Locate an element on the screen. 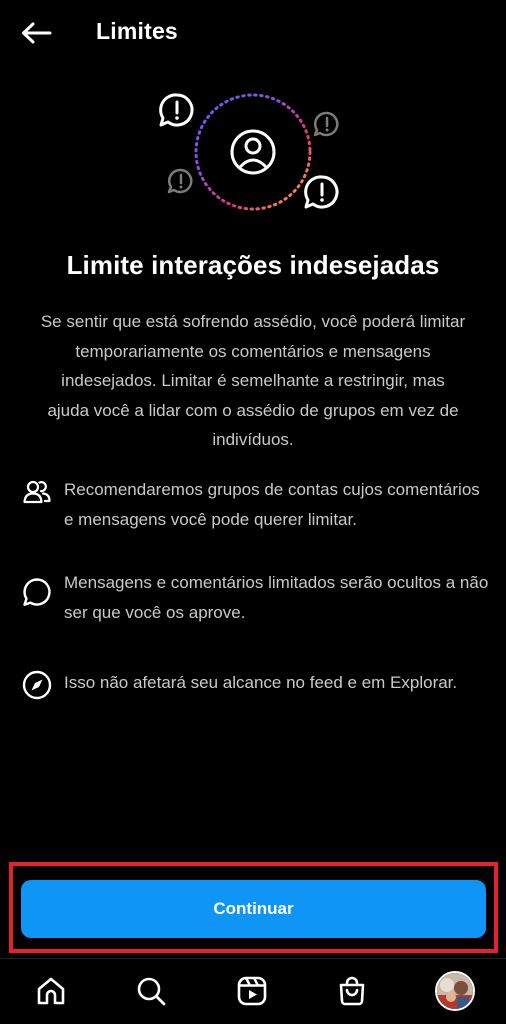 The height and width of the screenshot is (1024, 506). shop-icon is located at coordinates (352, 991).